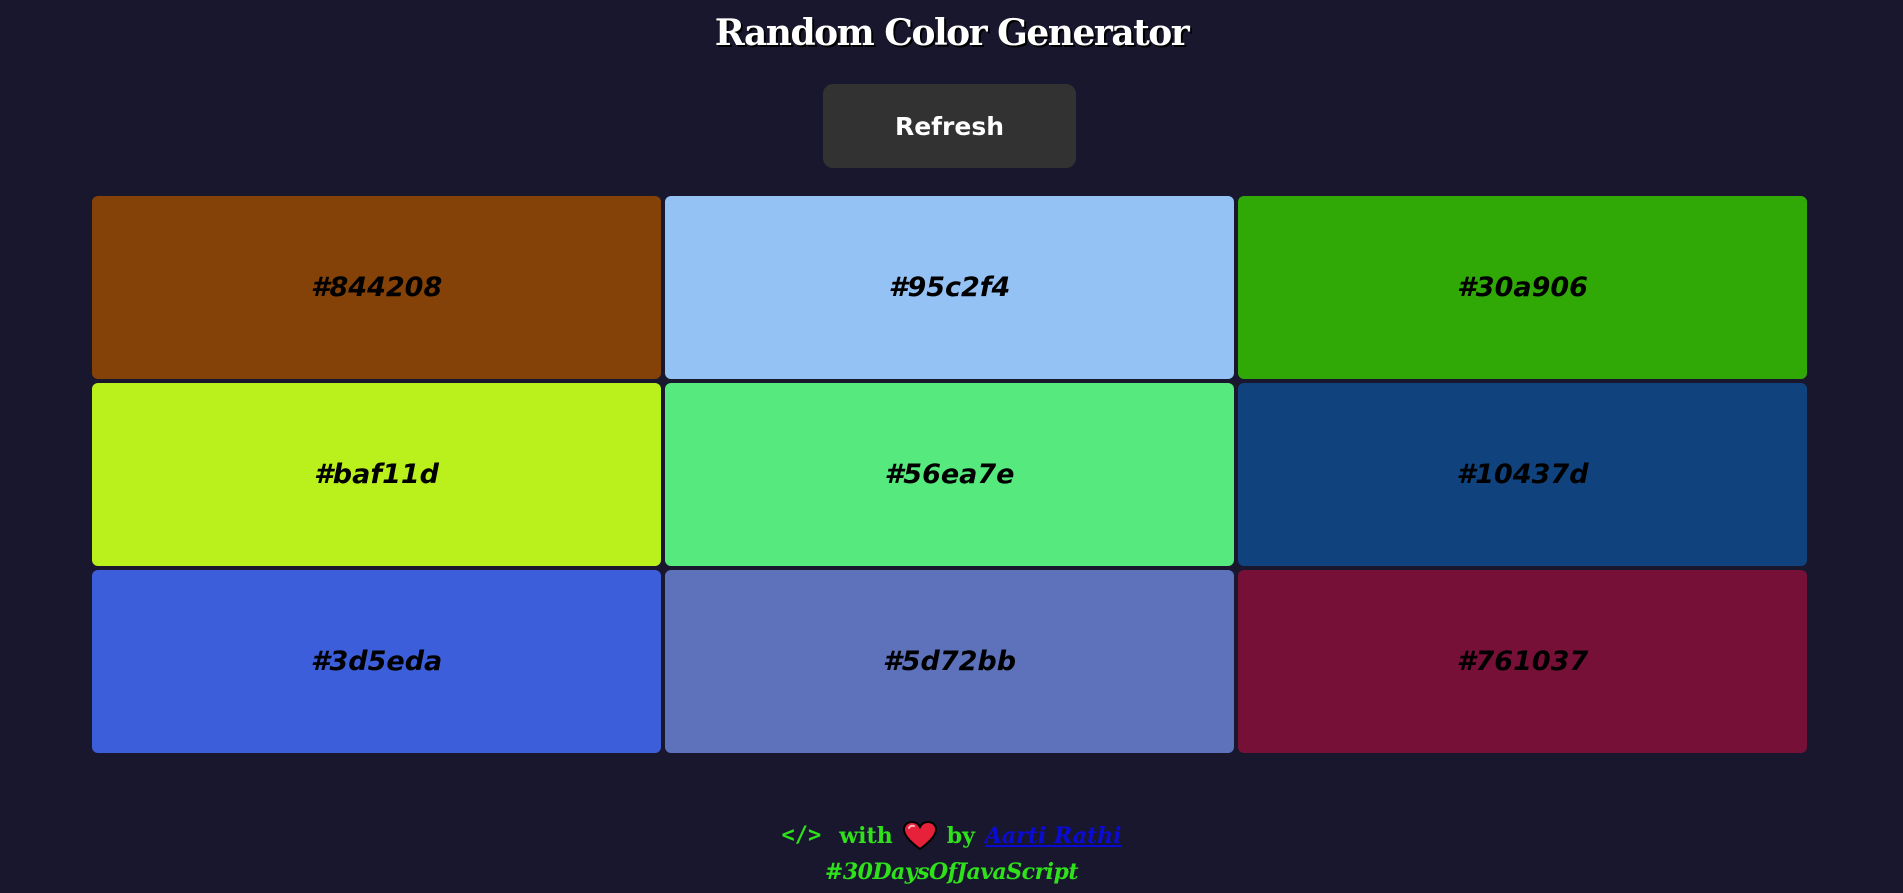 This screenshot has height=893, width=1903. I want to click on color-code: #baf11d, so click(376, 474).